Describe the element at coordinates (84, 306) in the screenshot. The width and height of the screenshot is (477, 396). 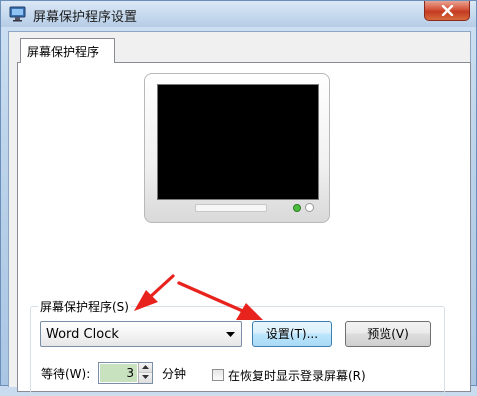
I see `screensaver-group-label: 屏幕保护程序(S)` at that location.